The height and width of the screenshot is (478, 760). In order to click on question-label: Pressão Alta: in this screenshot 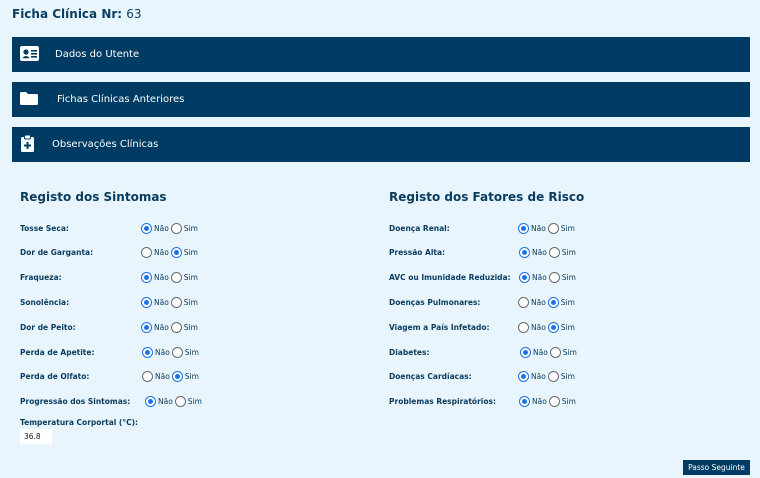, I will do `click(417, 253)`.